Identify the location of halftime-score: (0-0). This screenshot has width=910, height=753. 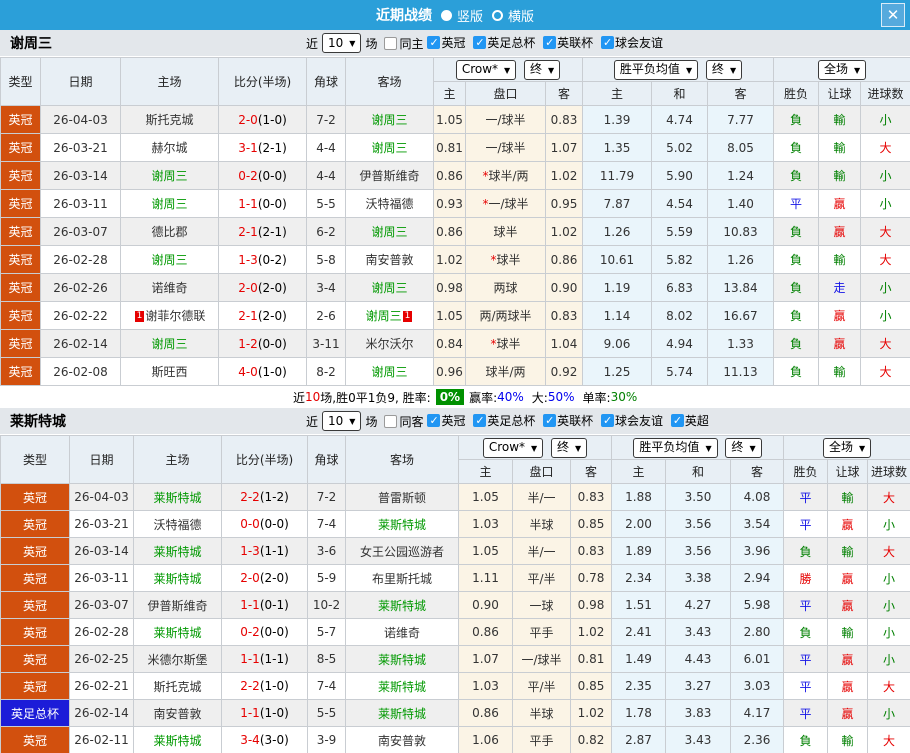
(274, 524).